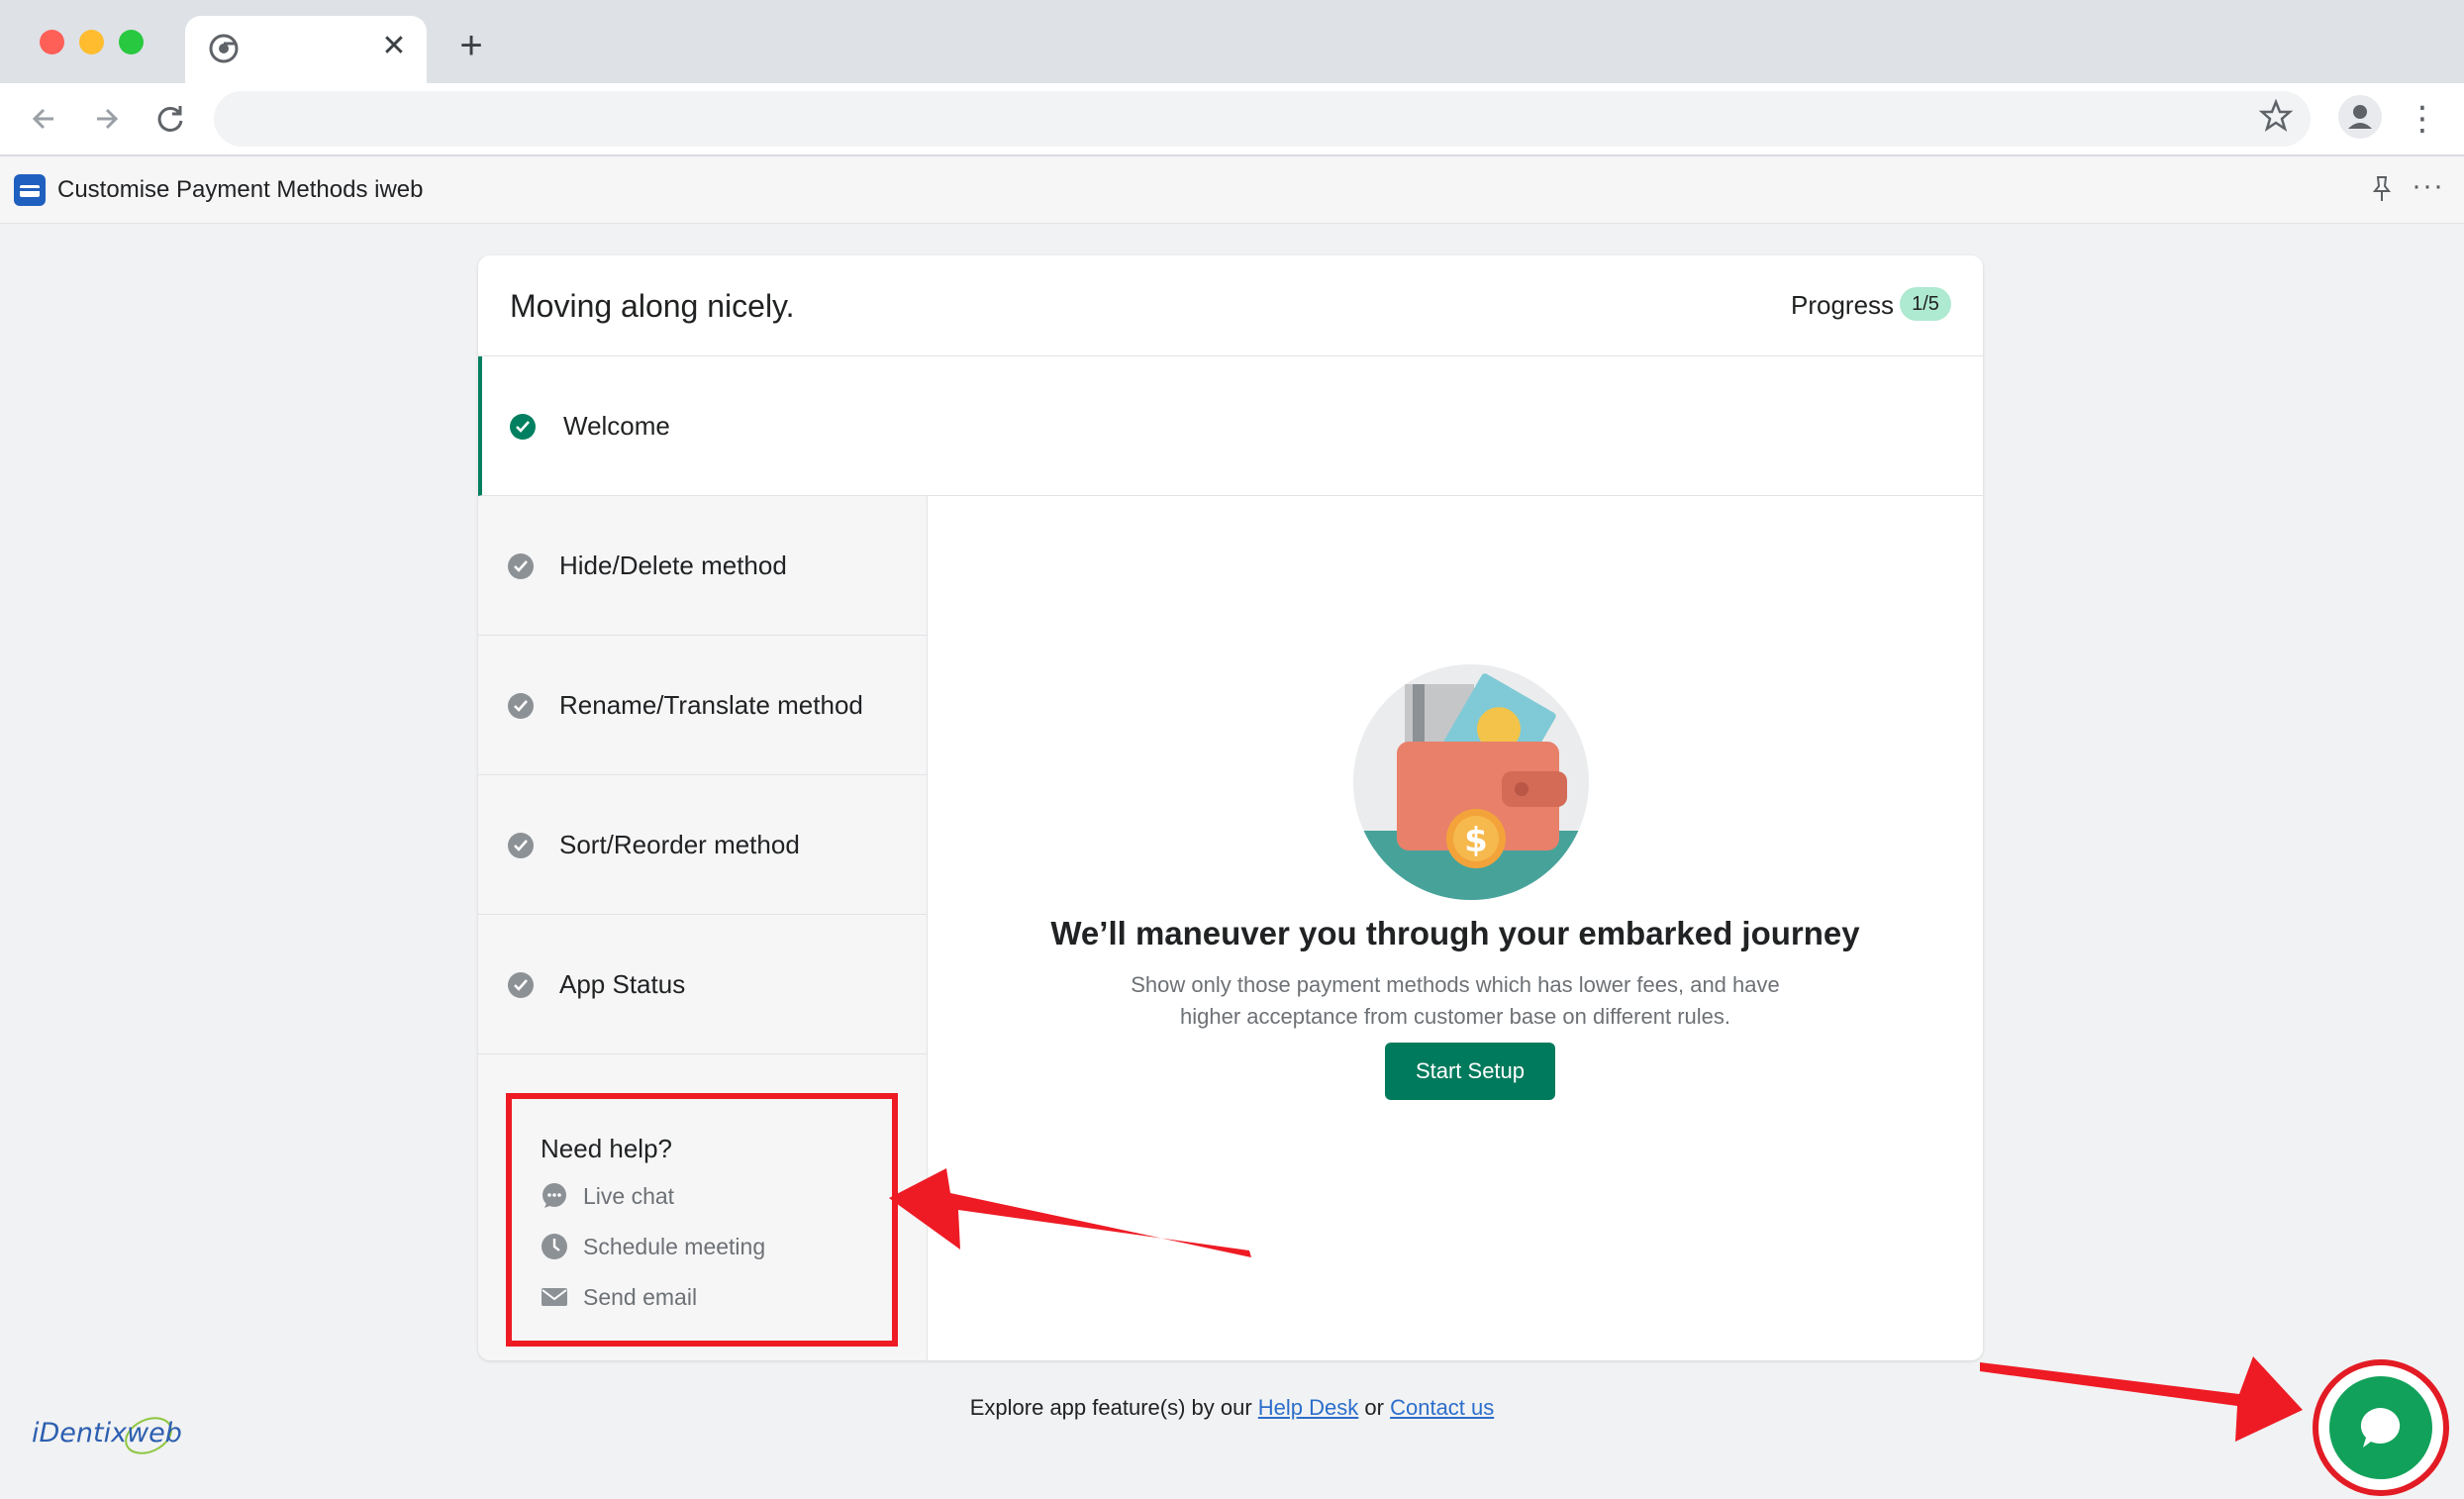  I want to click on browser-toolbar: ⋮, so click(1232, 119).